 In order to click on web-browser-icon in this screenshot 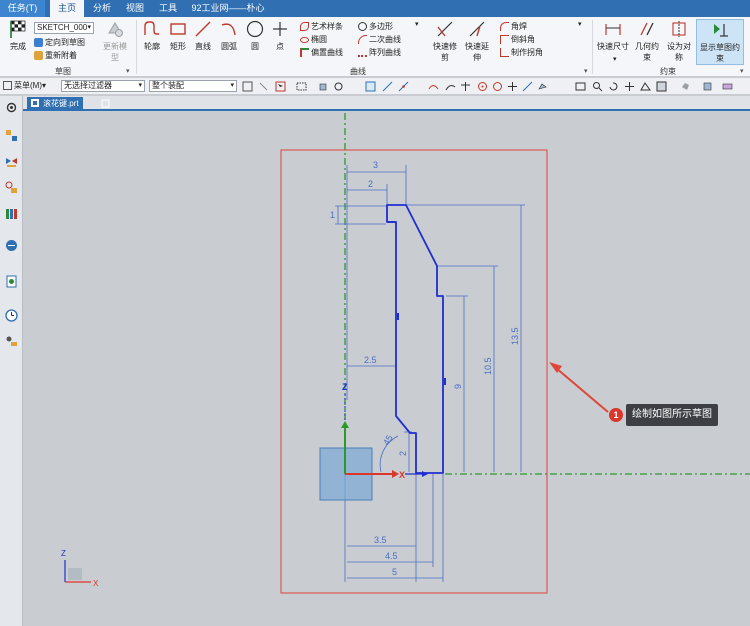, I will do `click(11, 245)`.